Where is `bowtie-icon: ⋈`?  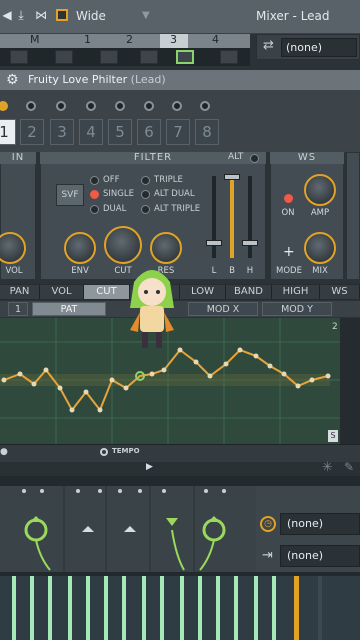
bowtie-icon: ⋈ is located at coordinates (41, 15).